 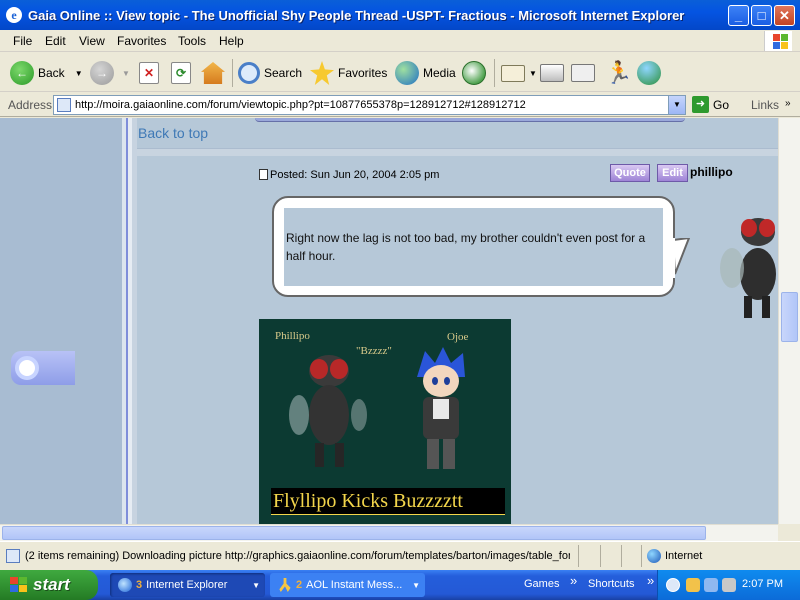 What do you see at coordinates (441, 408) in the screenshot?
I see `ojoe-character-icon` at bounding box center [441, 408].